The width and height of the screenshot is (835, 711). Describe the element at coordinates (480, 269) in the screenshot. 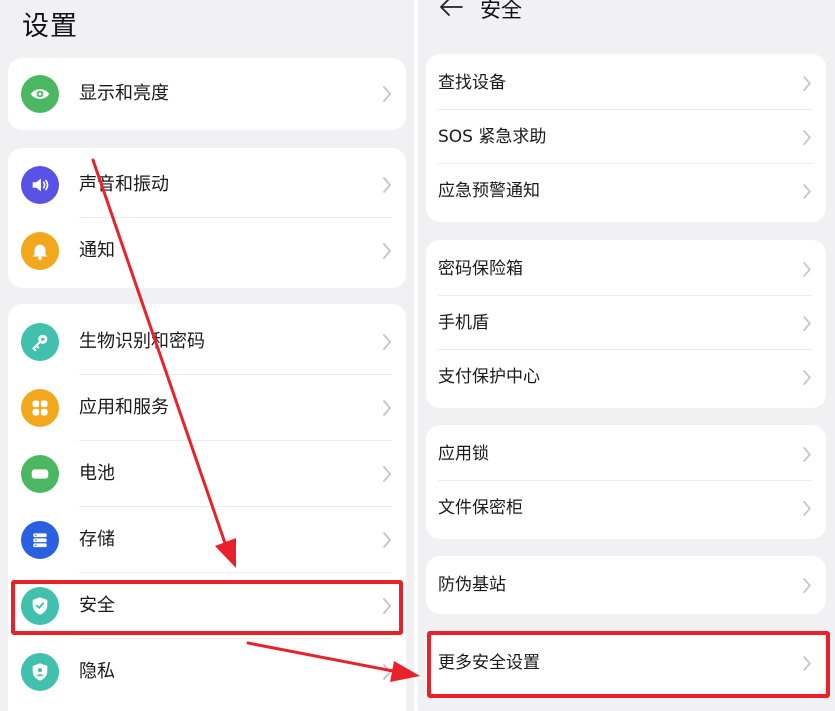

I see `security-item-label: 密码保险箱` at that location.